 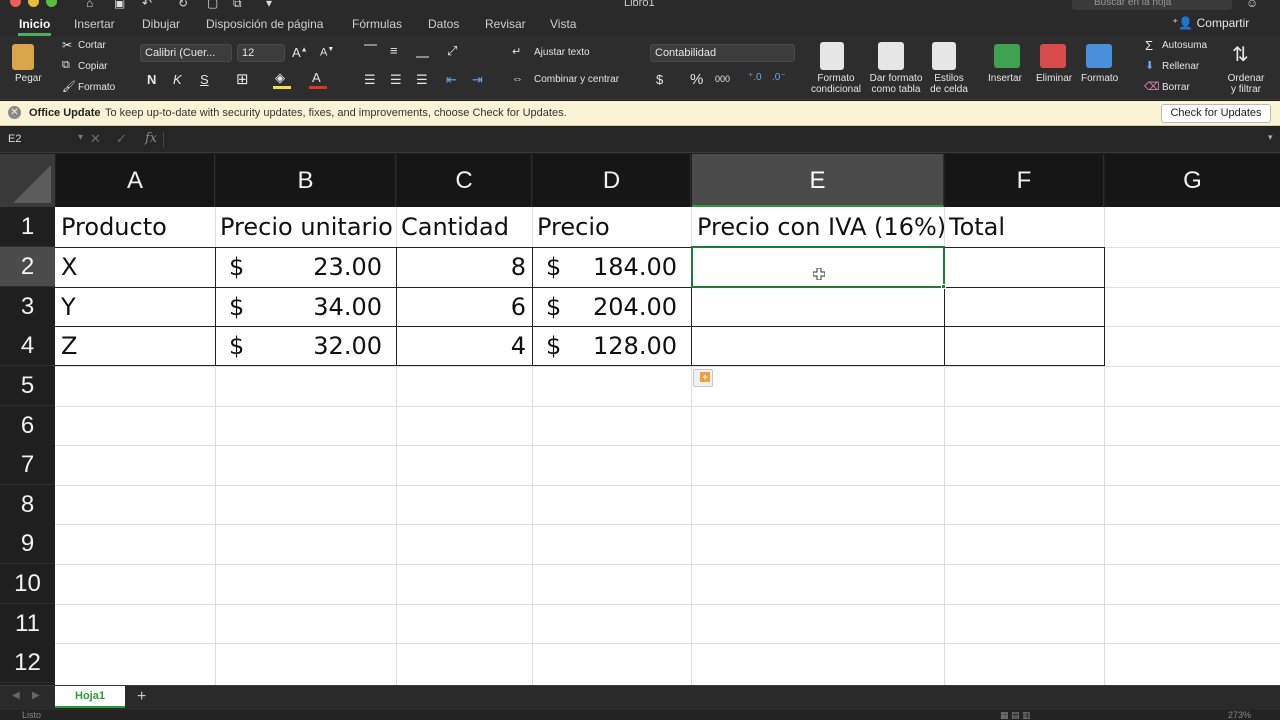 What do you see at coordinates (27, 505) in the screenshot?
I see `row-header-8: 8` at bounding box center [27, 505].